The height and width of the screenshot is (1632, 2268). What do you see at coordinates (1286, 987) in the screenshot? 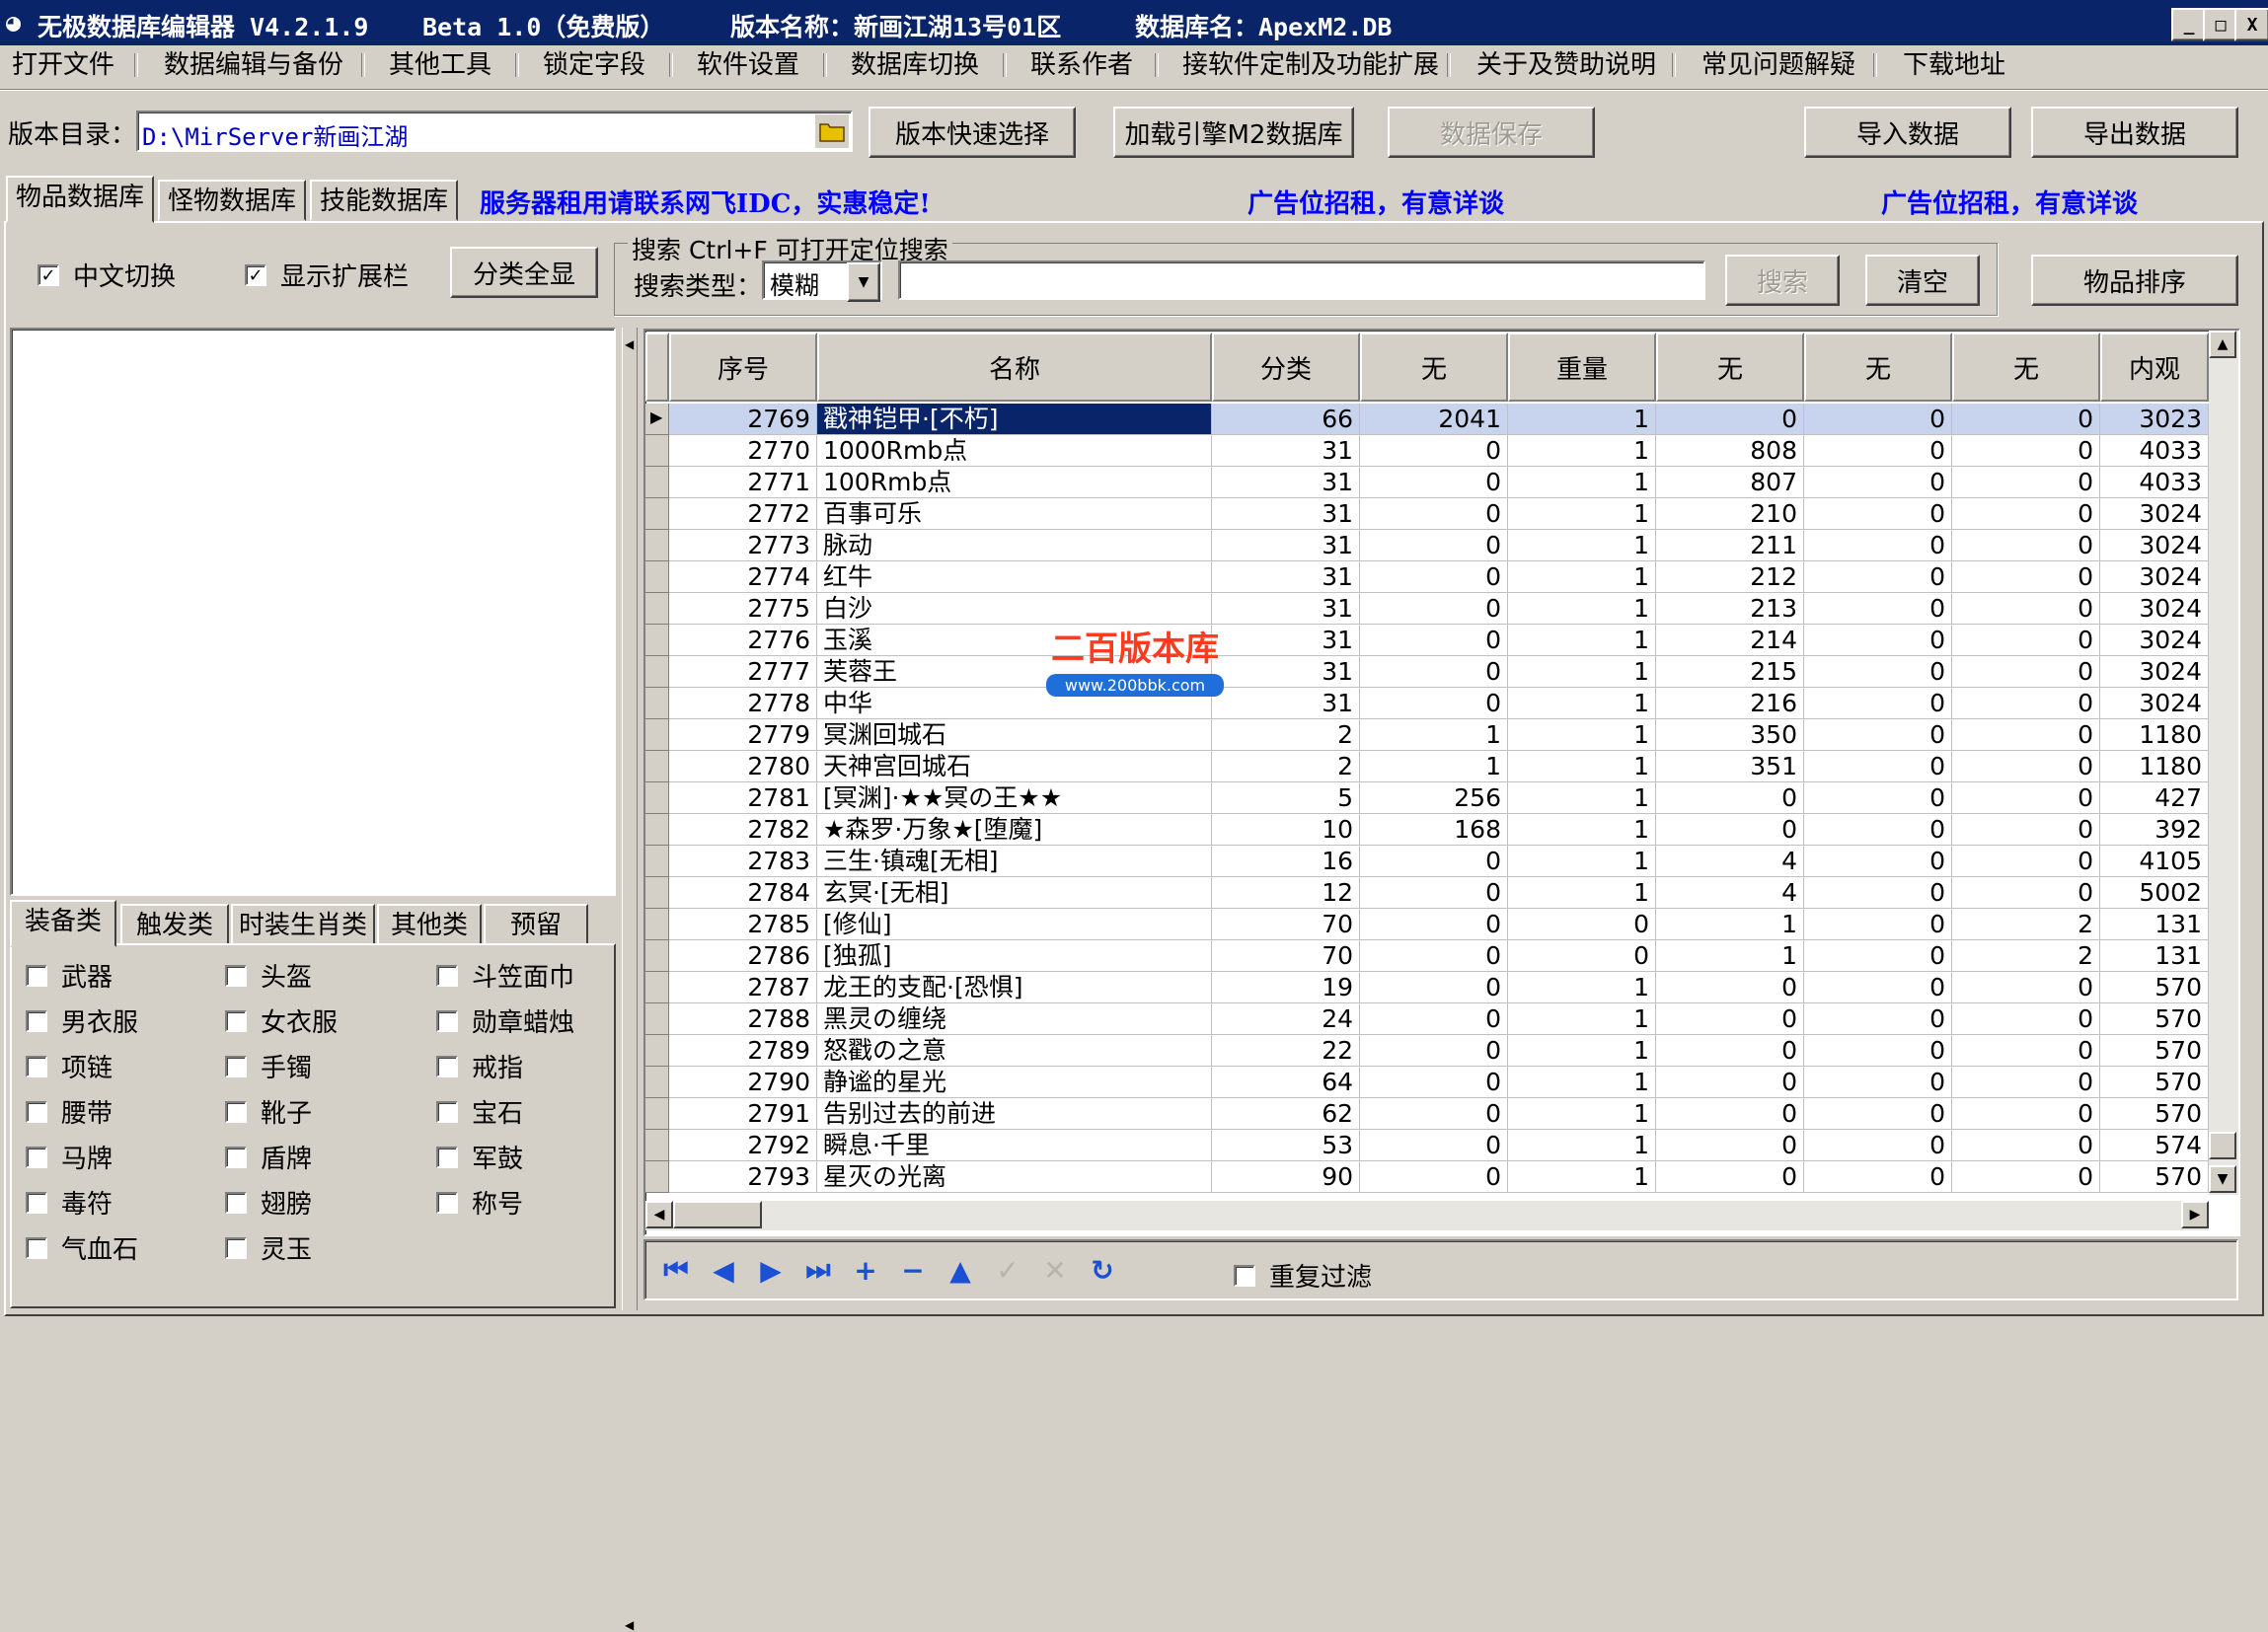
I see `cell-category: 19` at bounding box center [1286, 987].